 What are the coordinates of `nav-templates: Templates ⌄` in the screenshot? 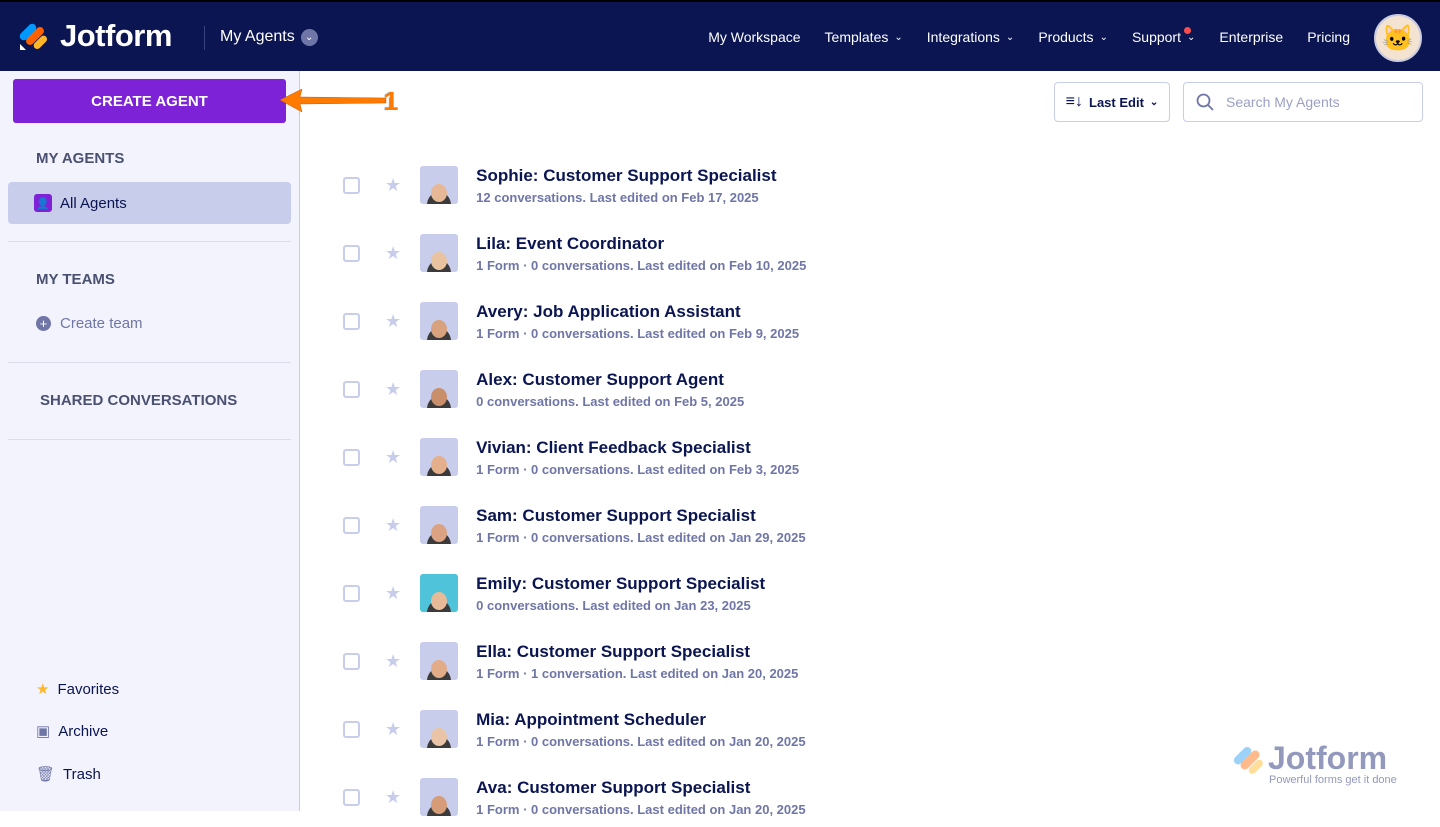 It's located at (864, 37).